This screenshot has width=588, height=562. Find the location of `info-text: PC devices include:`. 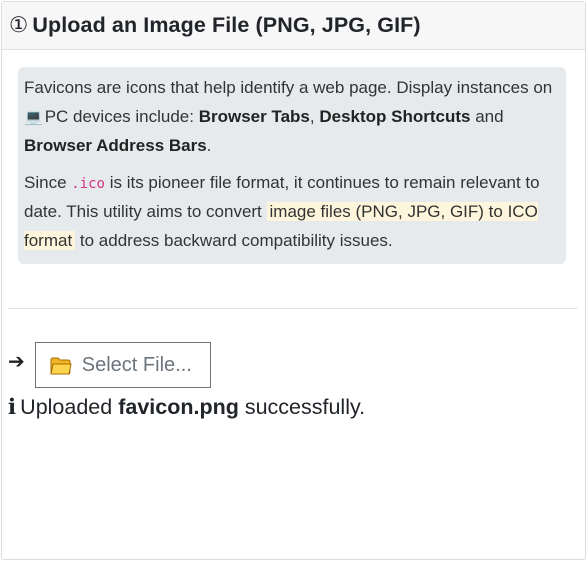

info-text: PC devices include: is located at coordinates (121, 116).